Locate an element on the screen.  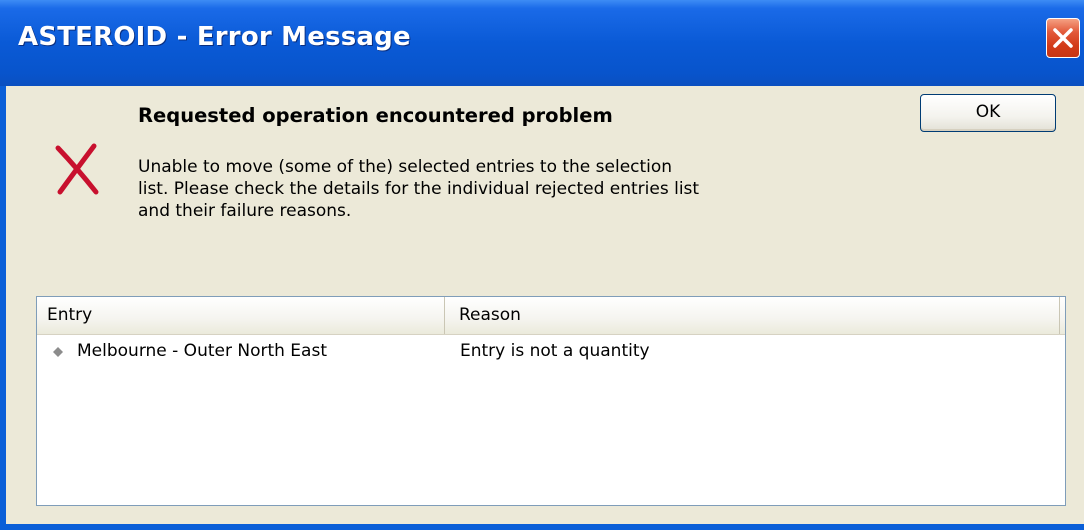
cell-reason: Entry is not a quantity is located at coordinates (555, 351).